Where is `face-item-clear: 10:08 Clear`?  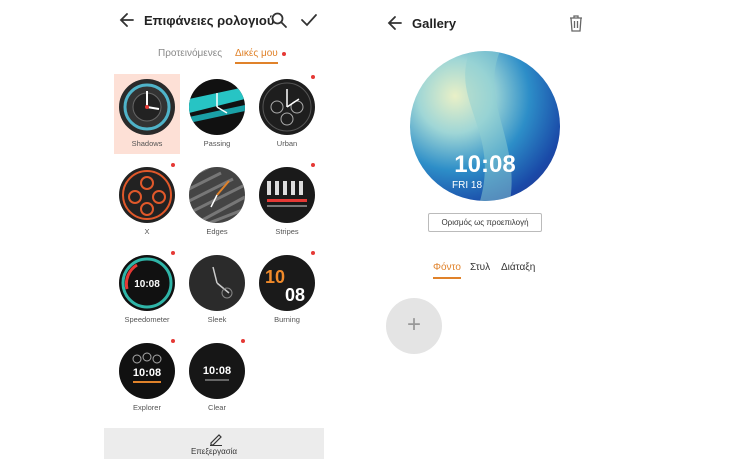
face-item-clear: 10:08 Clear is located at coordinates (217, 378).